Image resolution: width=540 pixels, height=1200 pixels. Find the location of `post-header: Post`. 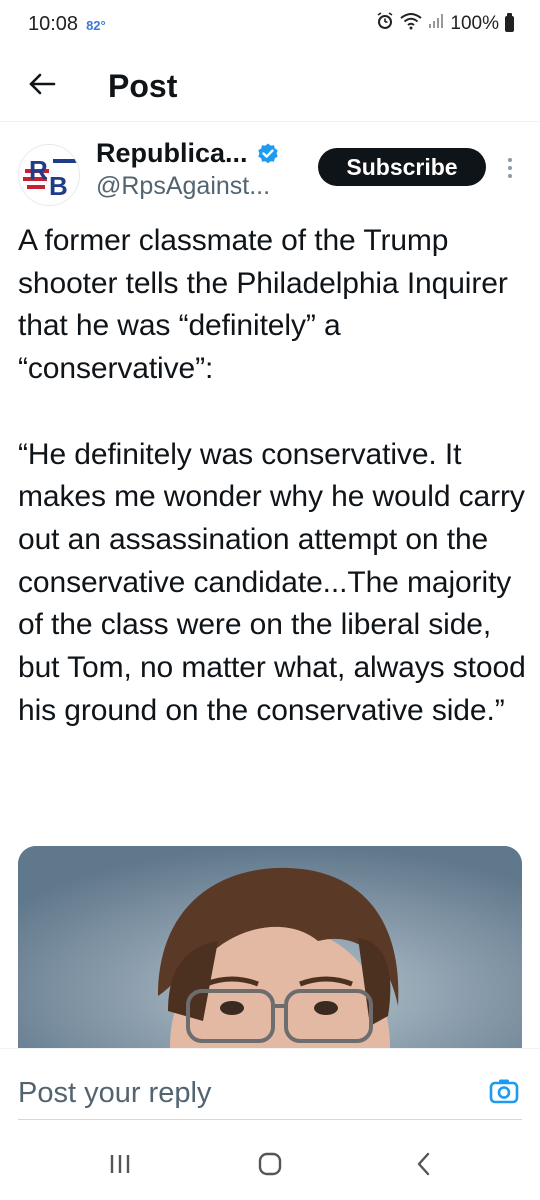

post-header: Post is located at coordinates (270, 87).